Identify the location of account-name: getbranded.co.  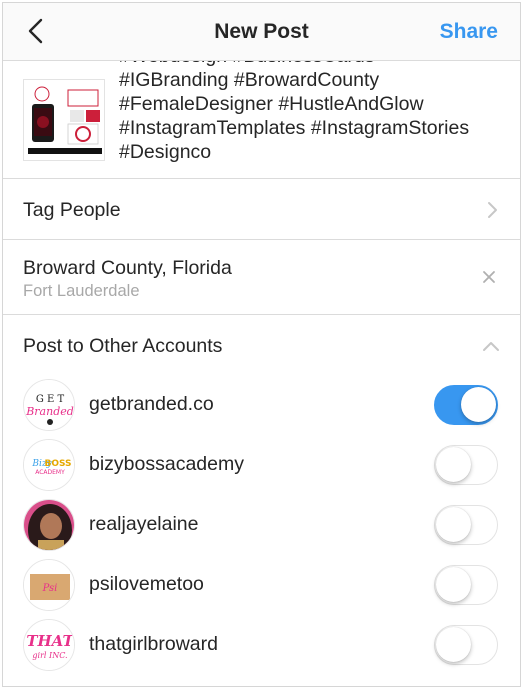
(151, 404).